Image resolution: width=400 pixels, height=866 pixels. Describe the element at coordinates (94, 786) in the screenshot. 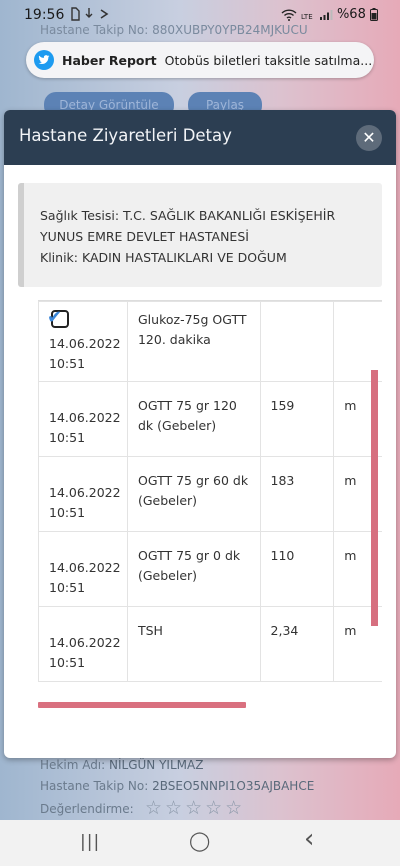

I see `tracking-label: Hastane Takip No:` at that location.